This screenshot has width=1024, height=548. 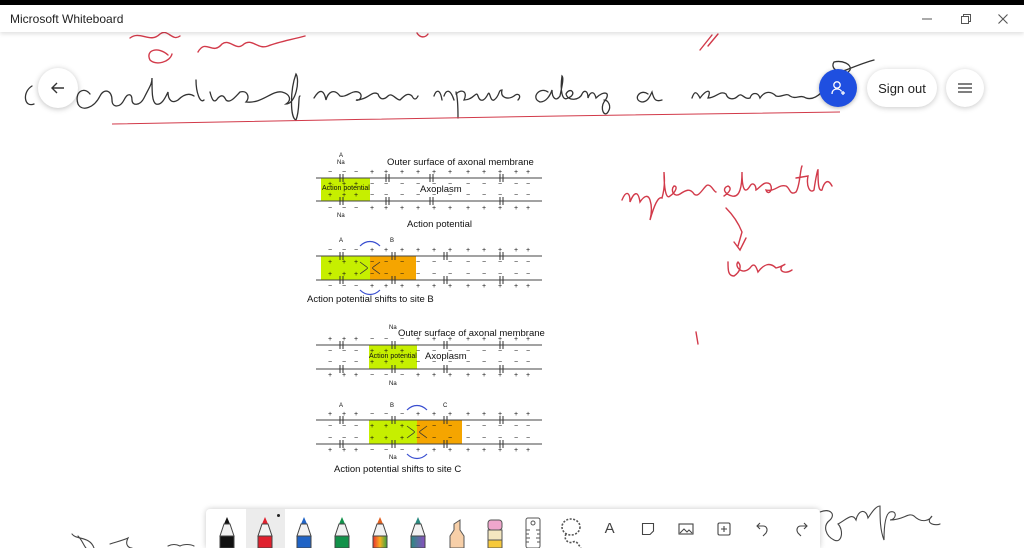 What do you see at coordinates (341, 163) in the screenshot?
I see `p1-na-top: Na` at bounding box center [341, 163].